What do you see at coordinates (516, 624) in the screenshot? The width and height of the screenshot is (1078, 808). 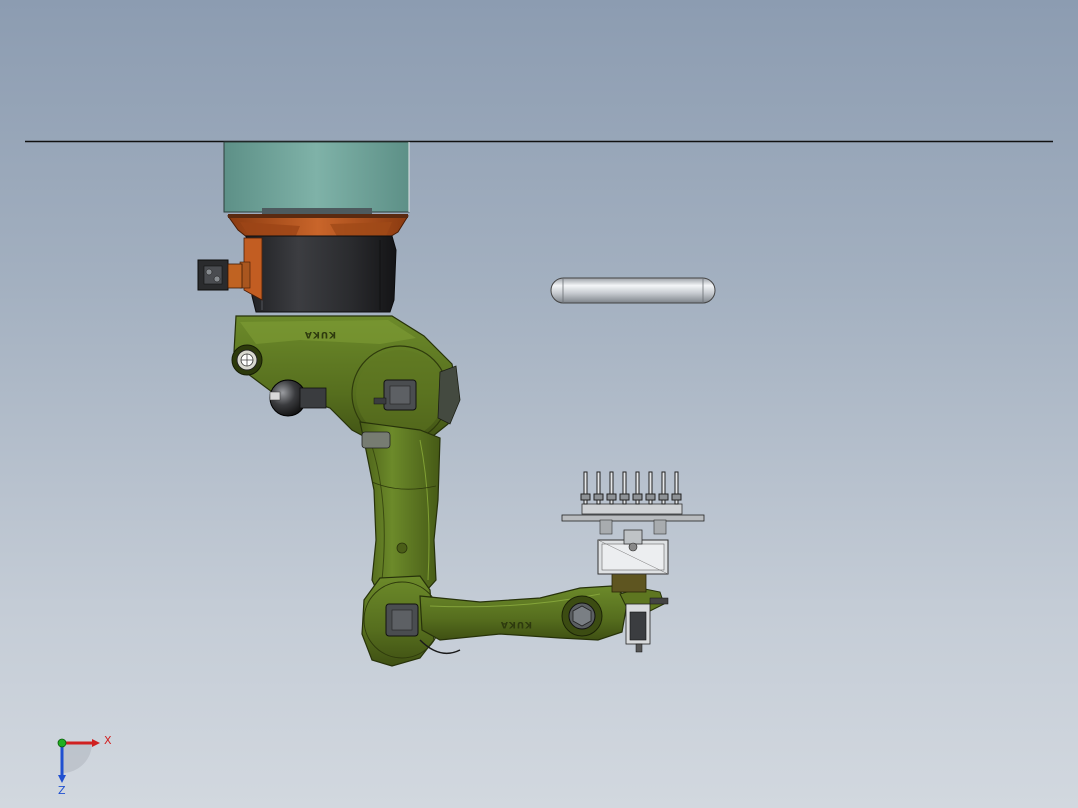 I see `robot-brand-lower: KUKA` at bounding box center [516, 624].